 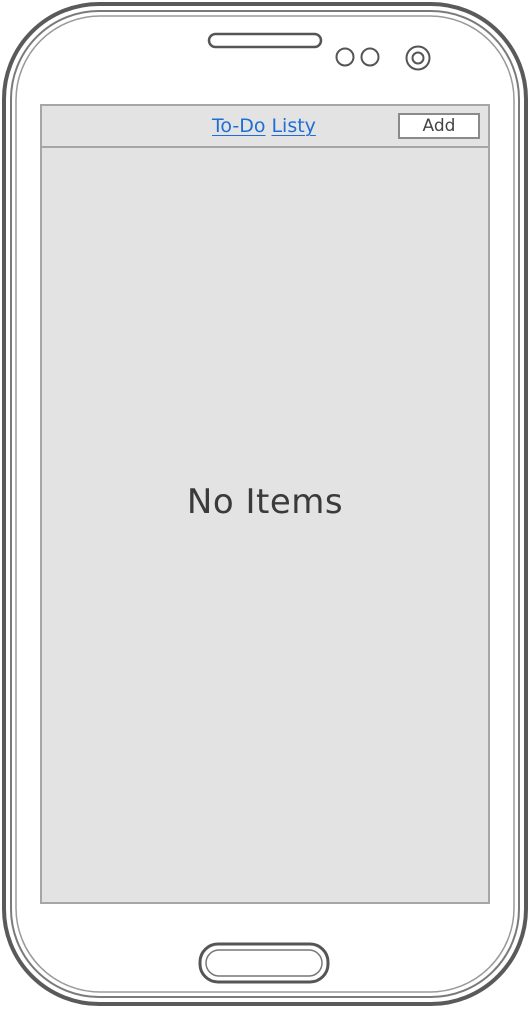 I want to click on empty-state-message: No Items, so click(x=265, y=502).